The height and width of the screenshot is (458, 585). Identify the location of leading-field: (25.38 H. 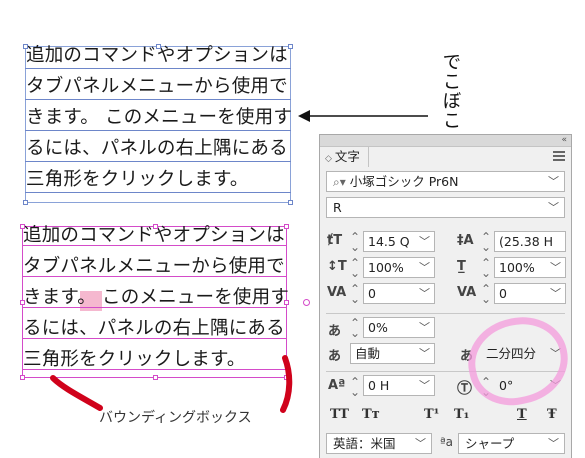
(530, 241).